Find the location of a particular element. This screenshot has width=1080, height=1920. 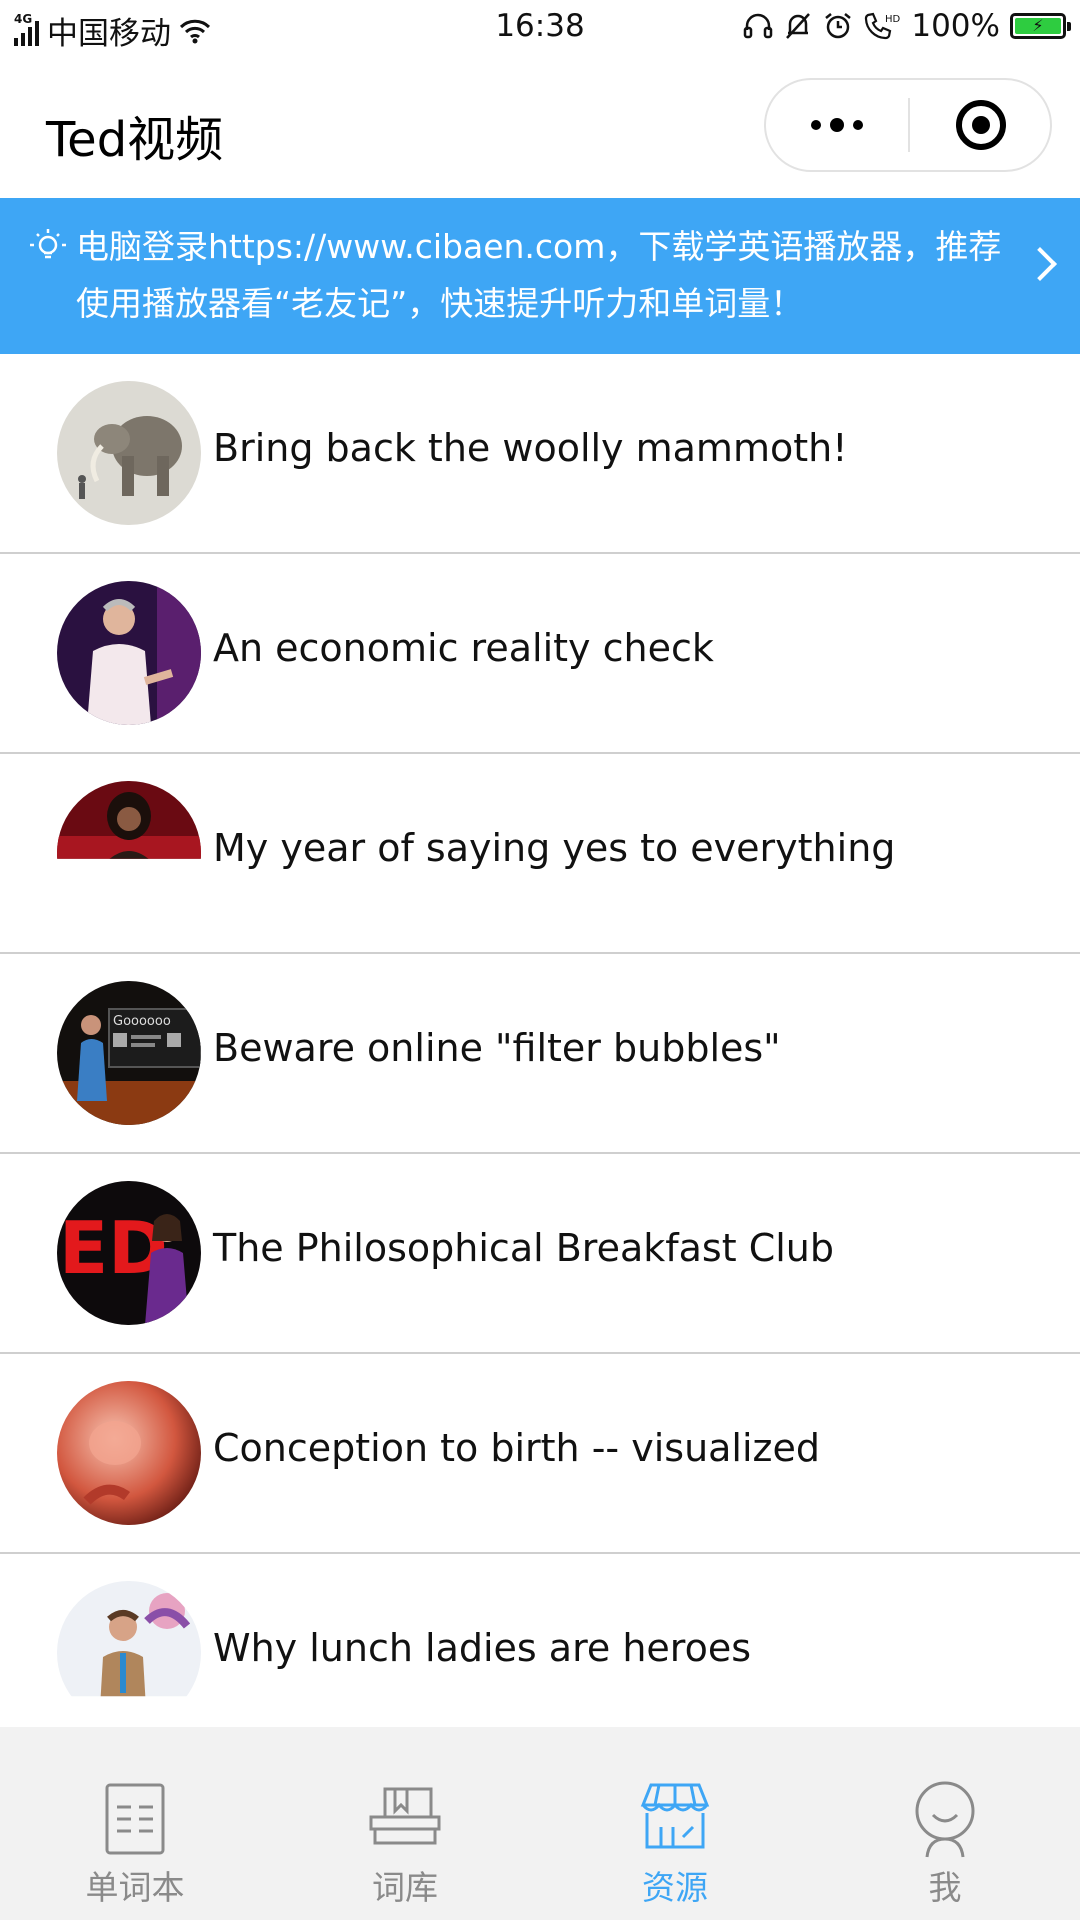

profile-icon is located at coordinates (945, 1819).